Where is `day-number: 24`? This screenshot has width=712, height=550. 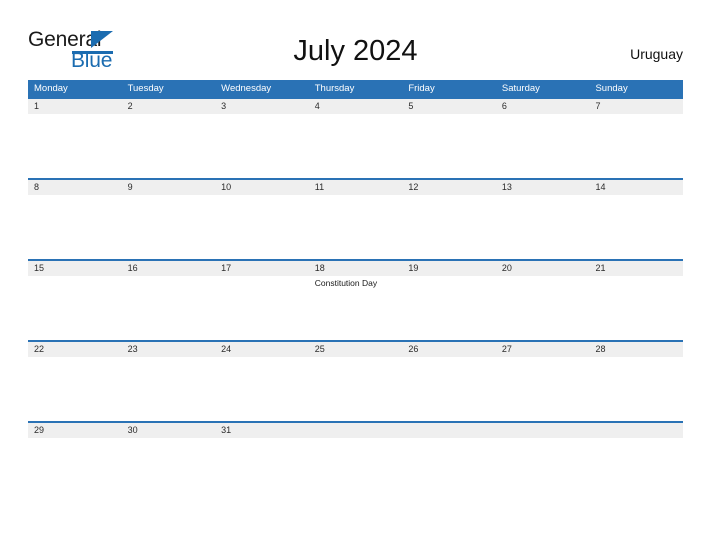
day-number: 24 is located at coordinates (262, 349).